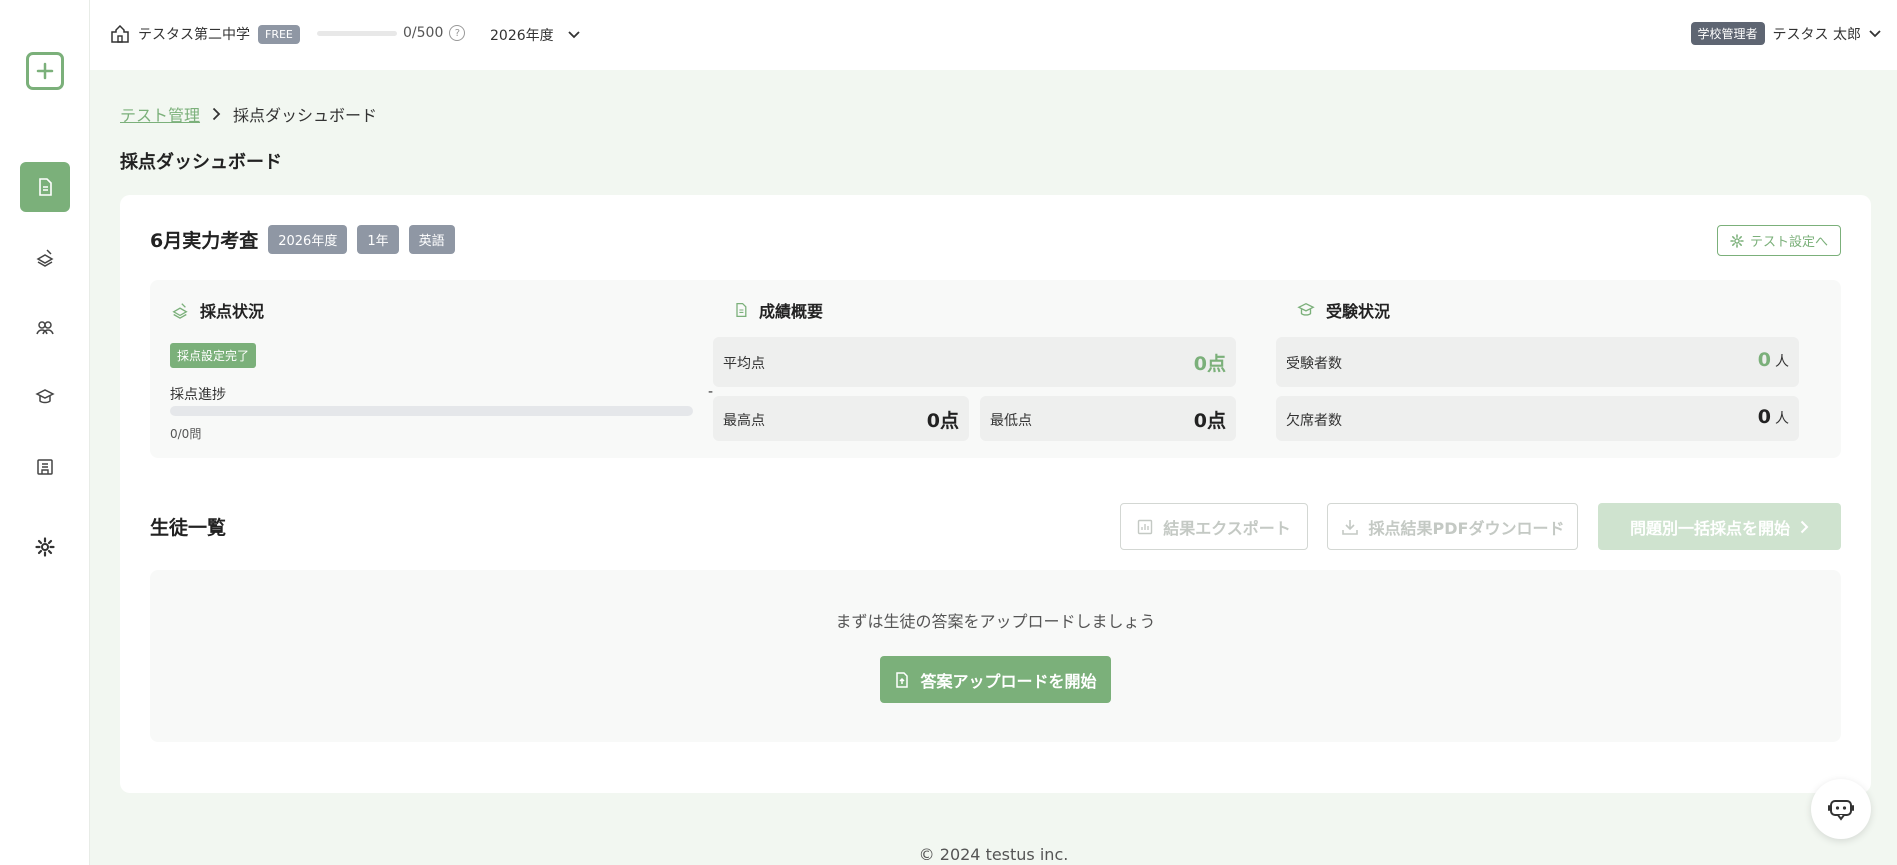  I want to click on file-upload-icon, so click(902, 679).